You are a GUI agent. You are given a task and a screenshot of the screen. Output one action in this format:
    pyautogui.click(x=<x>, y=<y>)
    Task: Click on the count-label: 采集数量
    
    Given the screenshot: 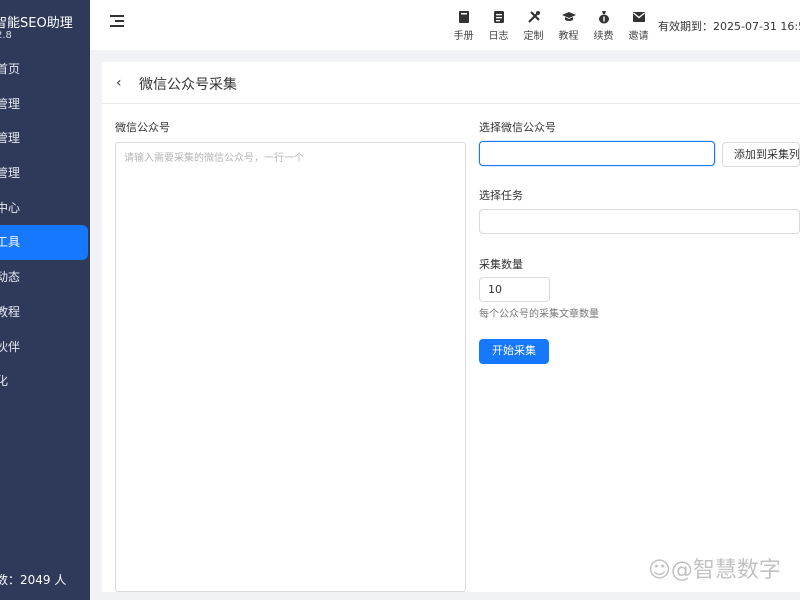 What is the action you would take?
    pyautogui.click(x=501, y=264)
    